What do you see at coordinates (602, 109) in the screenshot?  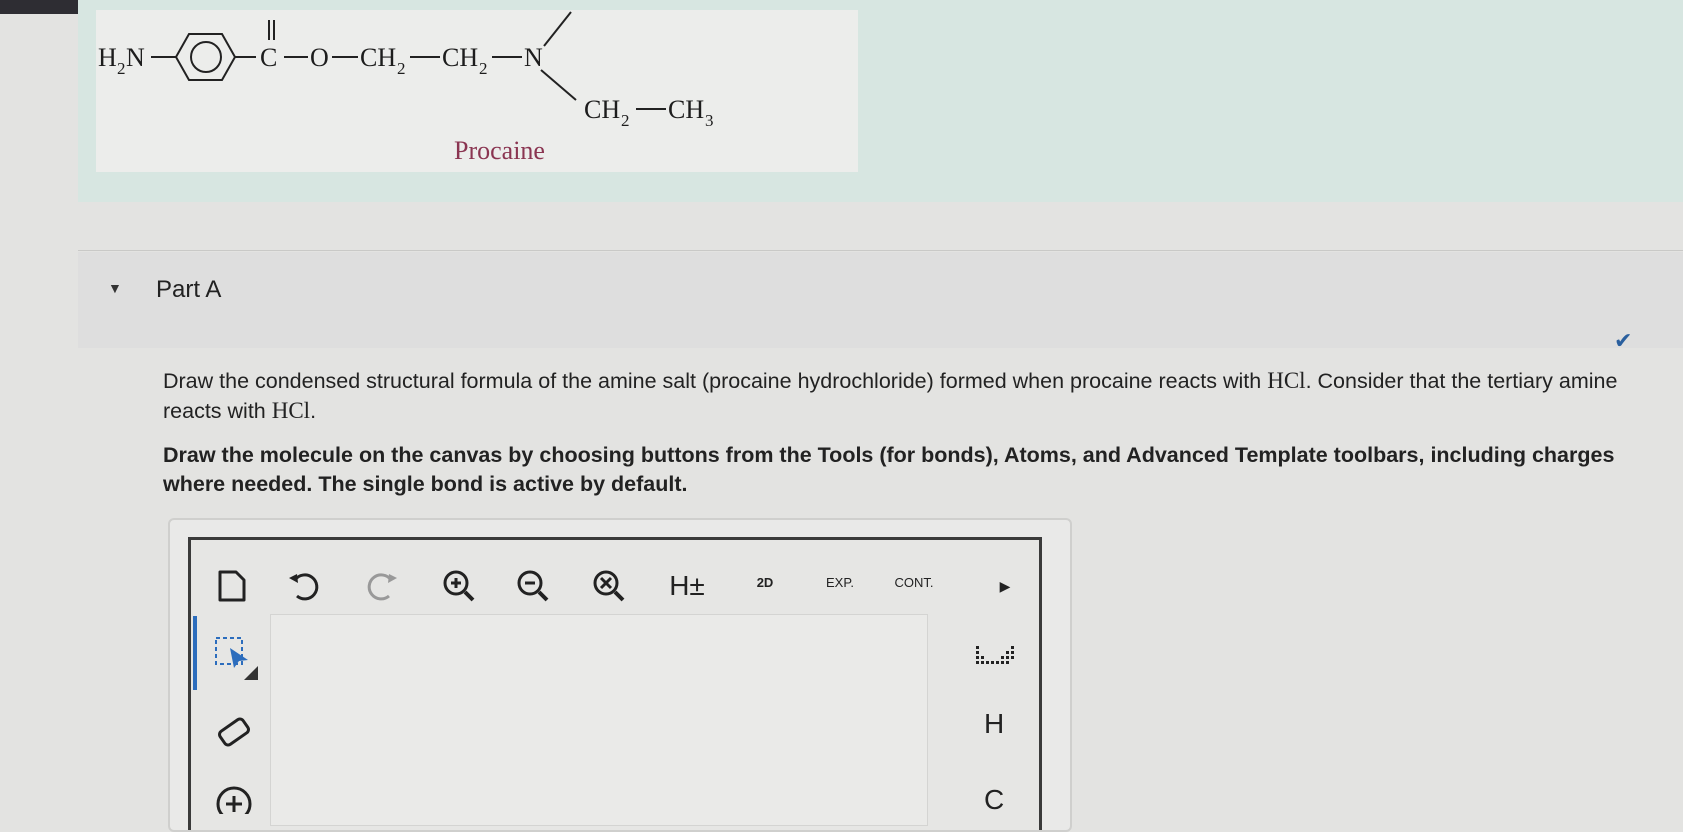 I see `ethyl-ch2: CH` at bounding box center [602, 109].